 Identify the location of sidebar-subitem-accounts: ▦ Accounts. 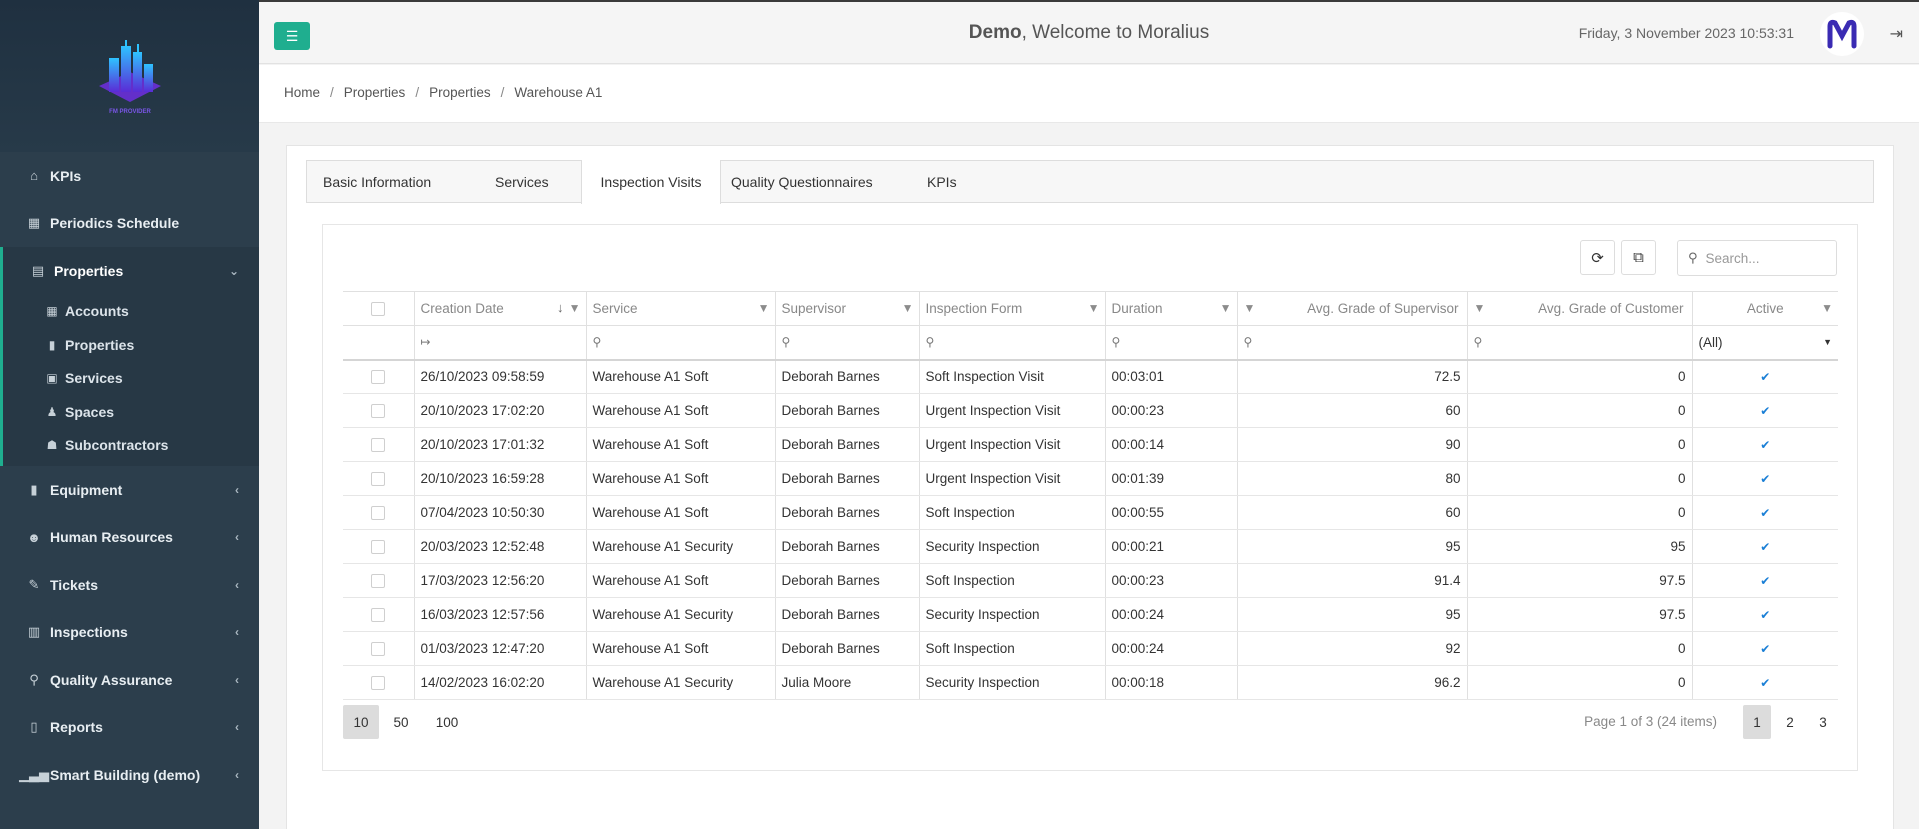
(131, 312).